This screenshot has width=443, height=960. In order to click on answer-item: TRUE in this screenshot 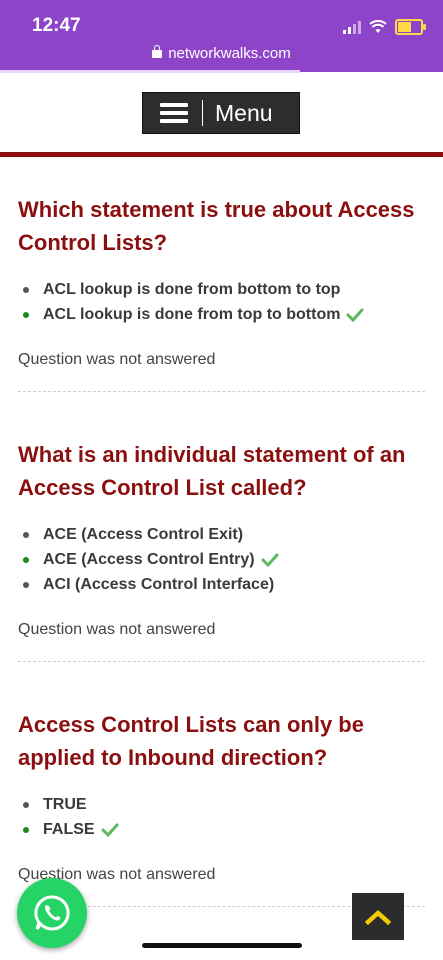, I will do `click(224, 804)`.